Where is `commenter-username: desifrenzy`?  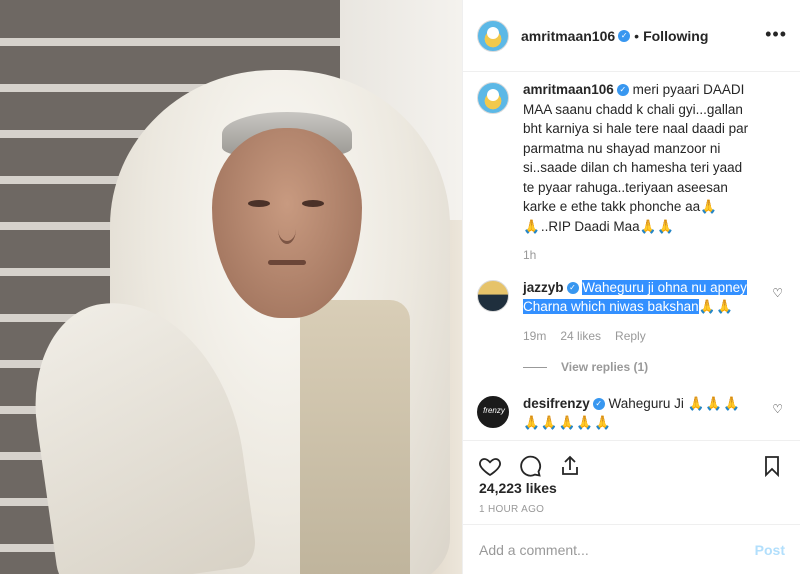
commenter-username: desifrenzy is located at coordinates (556, 403).